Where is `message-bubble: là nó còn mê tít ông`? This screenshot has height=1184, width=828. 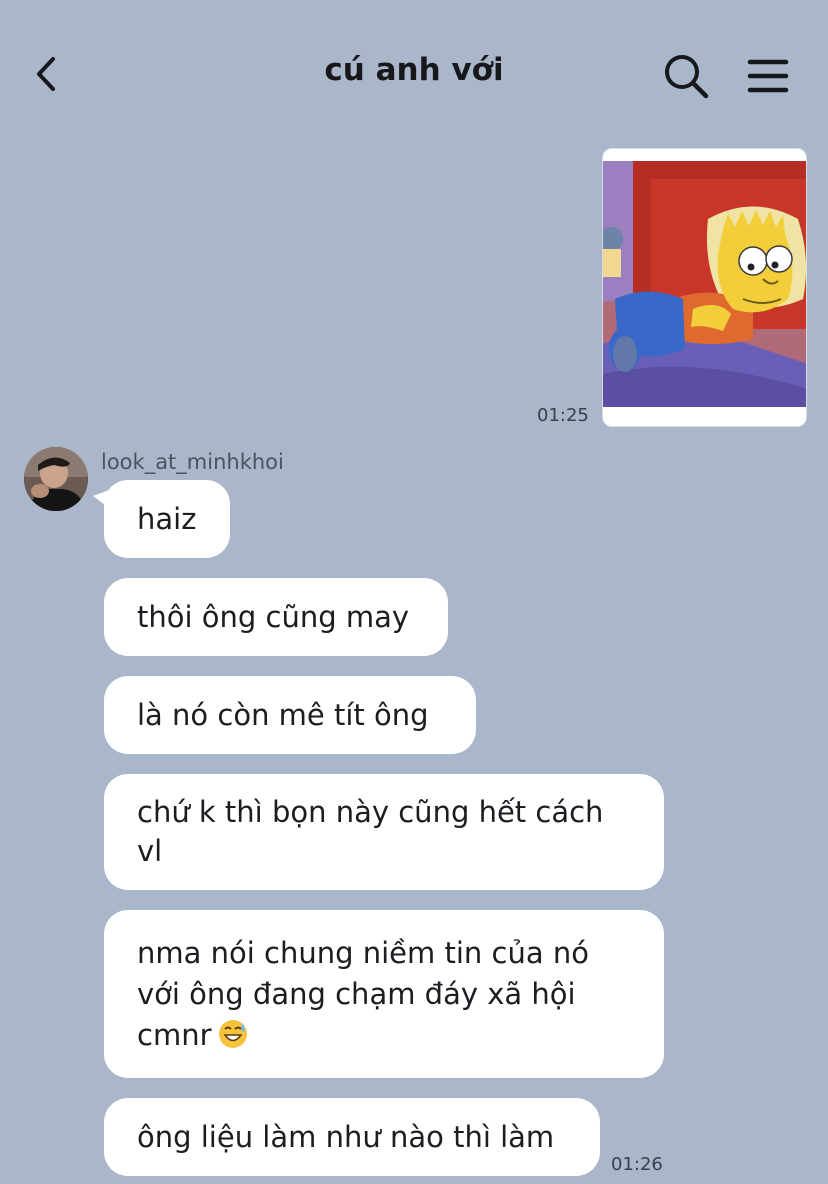
message-bubble: là nó còn mê tít ông is located at coordinates (290, 715).